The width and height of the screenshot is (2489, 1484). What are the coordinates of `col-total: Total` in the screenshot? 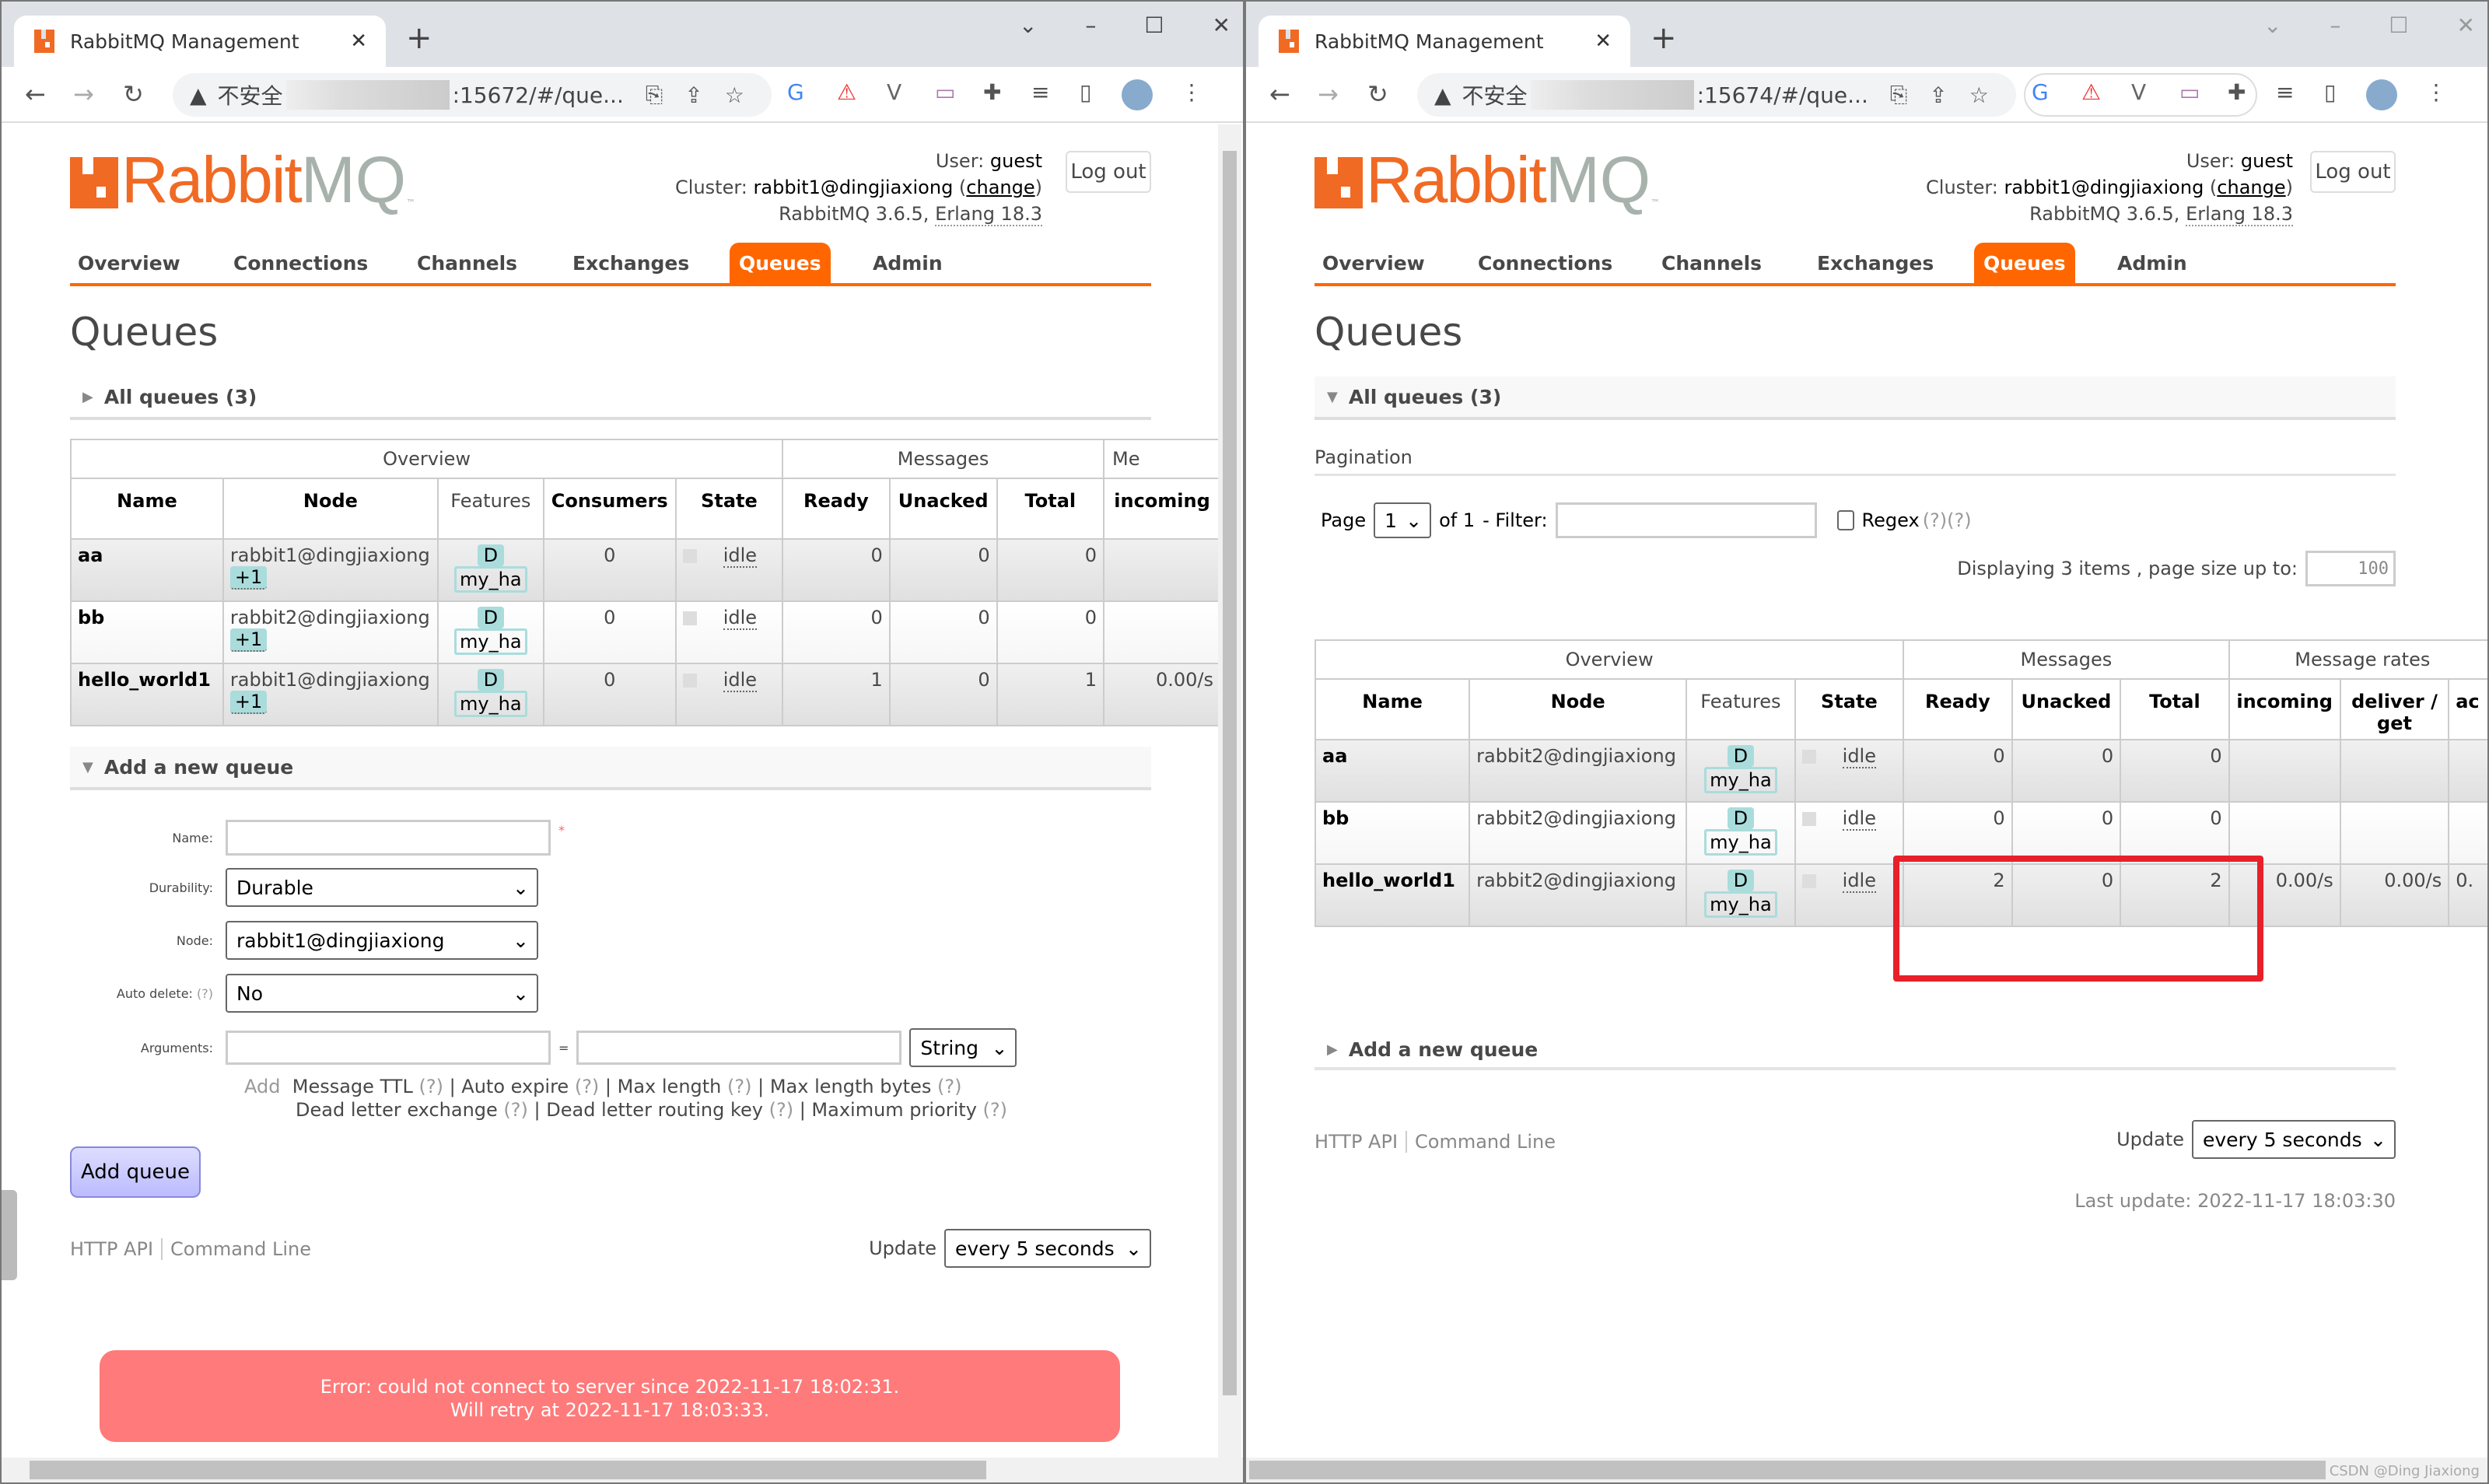 It's located at (2175, 709).